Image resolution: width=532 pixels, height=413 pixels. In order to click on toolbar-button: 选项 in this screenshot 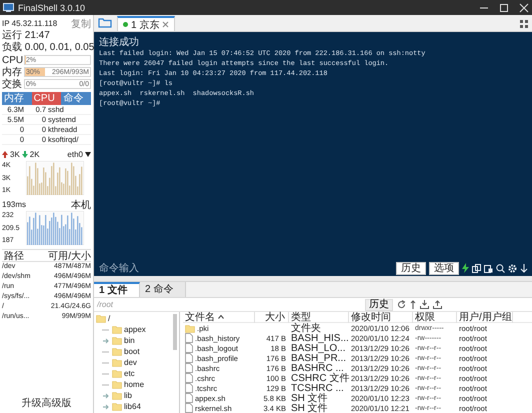, I will do `click(444, 268)`.